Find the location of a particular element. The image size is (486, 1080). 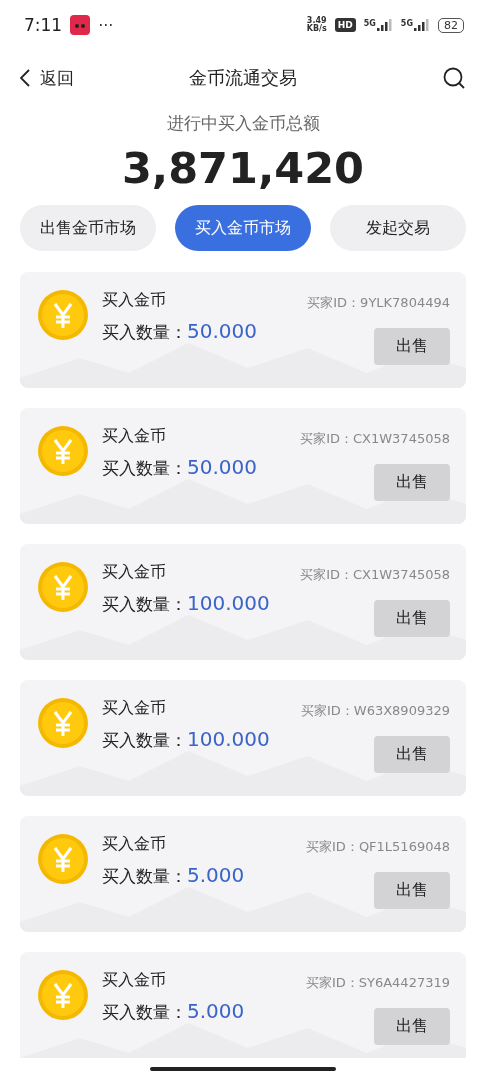

battery-level: 82 is located at coordinates (451, 25).